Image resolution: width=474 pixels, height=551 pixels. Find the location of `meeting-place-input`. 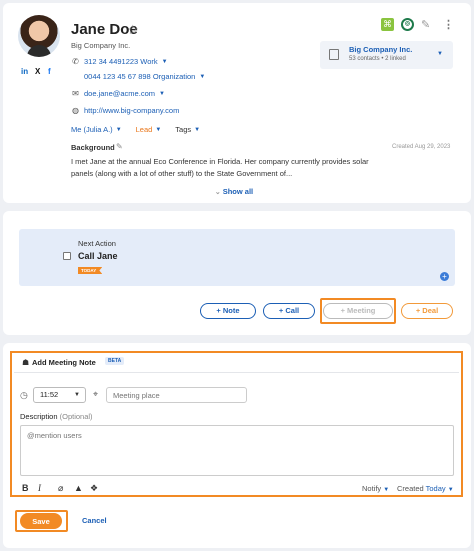

meeting-place-input is located at coordinates (176, 395).